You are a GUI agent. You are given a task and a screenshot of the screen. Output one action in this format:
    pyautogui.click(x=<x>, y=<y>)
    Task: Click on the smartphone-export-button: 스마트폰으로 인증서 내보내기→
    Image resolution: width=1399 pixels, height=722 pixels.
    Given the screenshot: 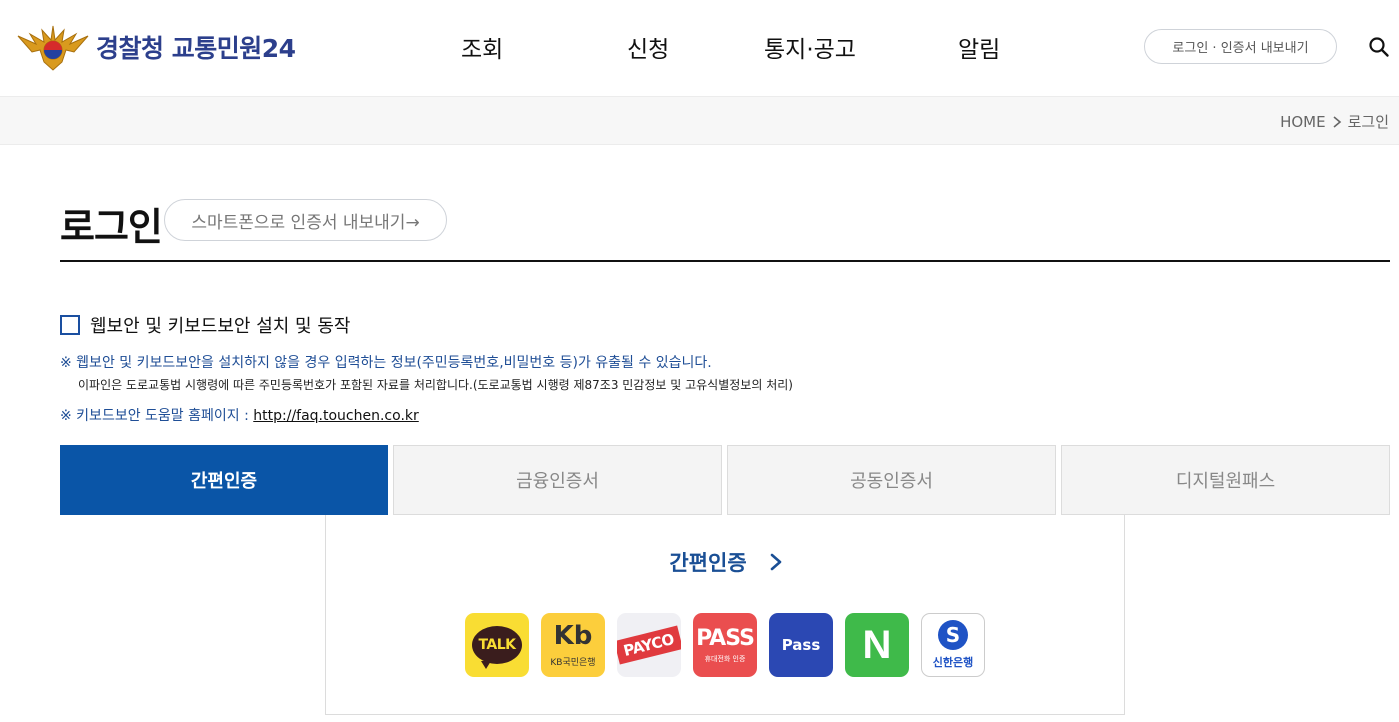 What is the action you would take?
    pyautogui.click(x=305, y=220)
    